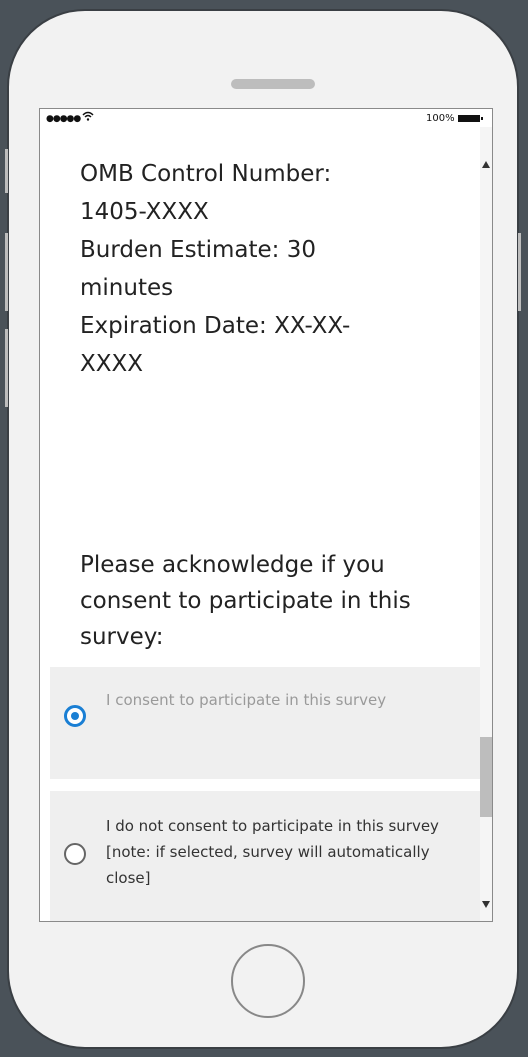 This screenshot has width=528, height=1057. I want to click on speaker-grille, so click(273, 84).